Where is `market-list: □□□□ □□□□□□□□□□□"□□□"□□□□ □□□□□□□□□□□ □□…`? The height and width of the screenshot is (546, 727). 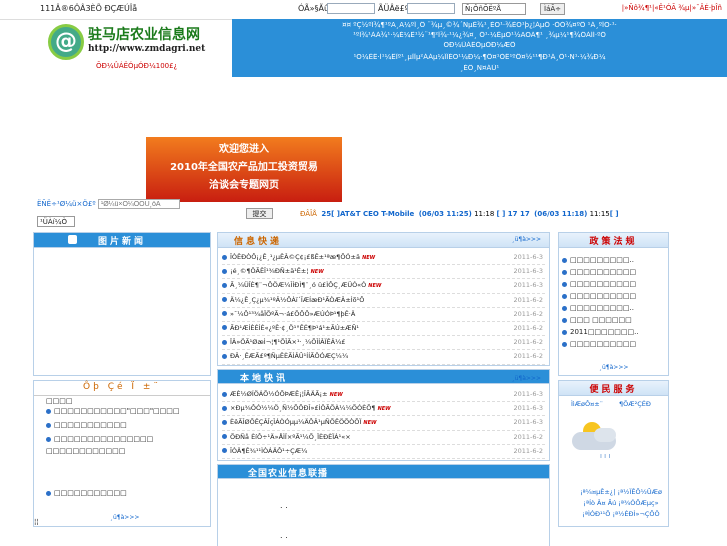 market-list: □□□□ □□□□□□□□□□□"□□□"□□□□ □□□□□□□□□□□ □□… is located at coordinates (126, 430).